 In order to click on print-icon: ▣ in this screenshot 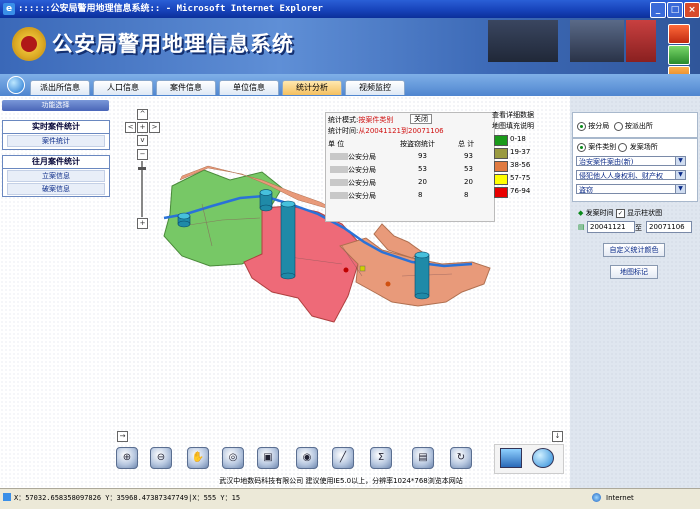, I will do `click(268, 458)`.